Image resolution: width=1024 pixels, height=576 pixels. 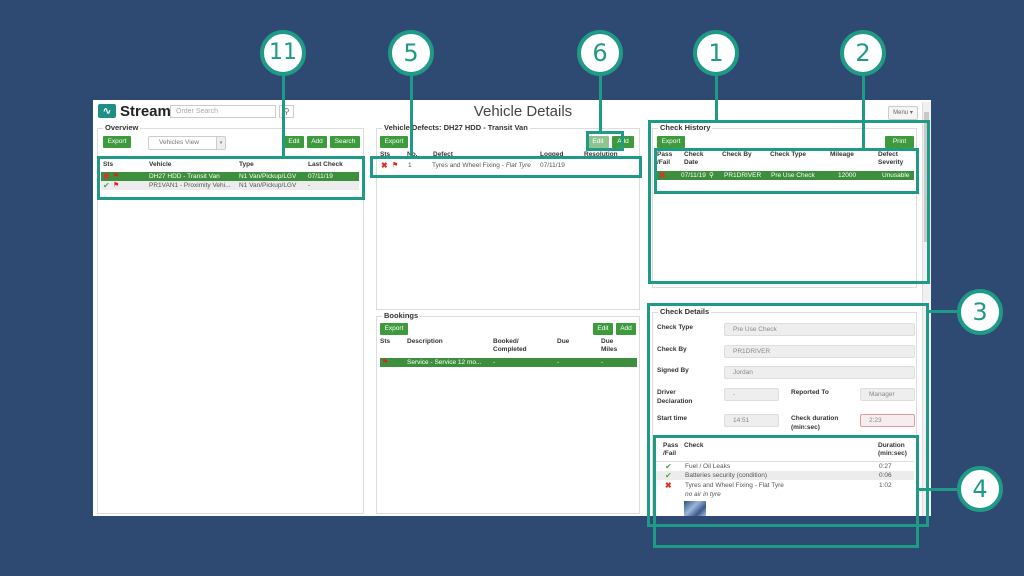 What do you see at coordinates (411, 53) in the screenshot?
I see `annotation-badge-5: 5` at bounding box center [411, 53].